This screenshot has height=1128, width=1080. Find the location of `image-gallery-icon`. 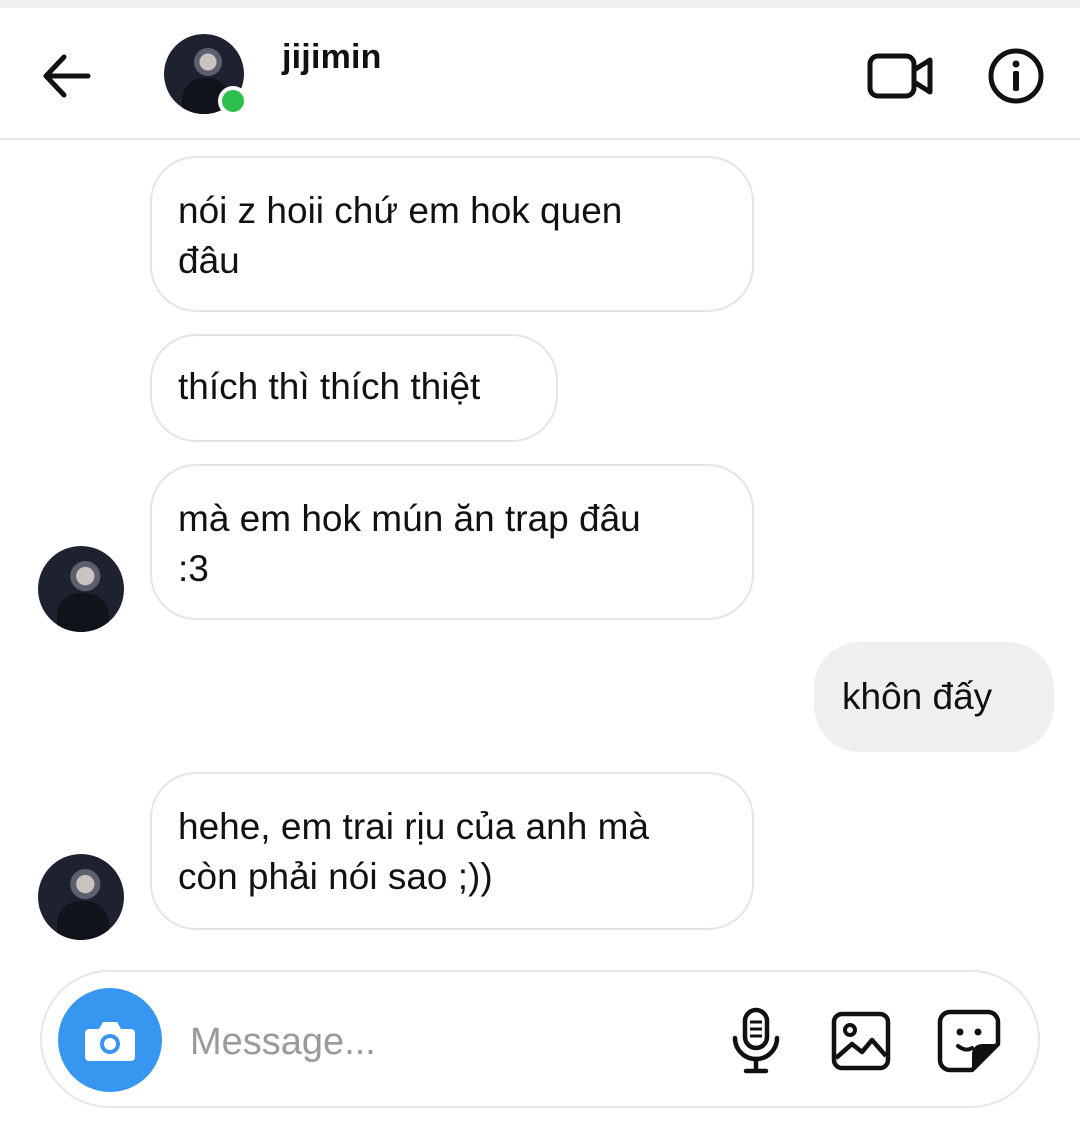

image-gallery-icon is located at coordinates (861, 1041).